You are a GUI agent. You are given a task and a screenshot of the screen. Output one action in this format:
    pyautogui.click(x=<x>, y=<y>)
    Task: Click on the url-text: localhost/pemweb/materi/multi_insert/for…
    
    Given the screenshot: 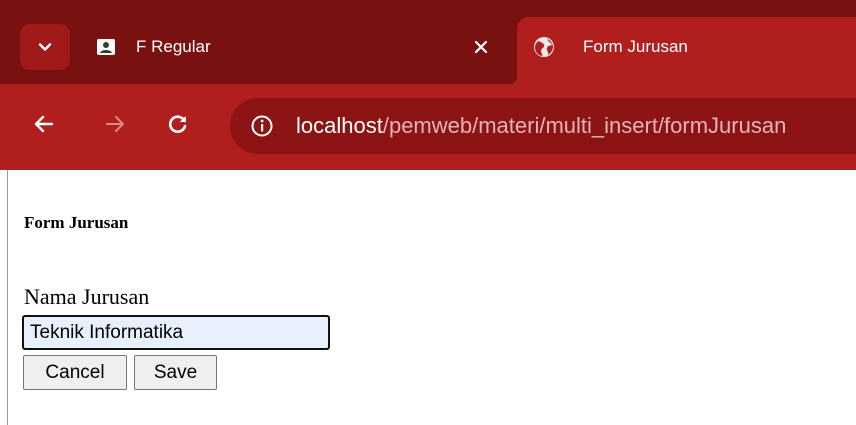 What is the action you would take?
    pyautogui.click(x=541, y=126)
    